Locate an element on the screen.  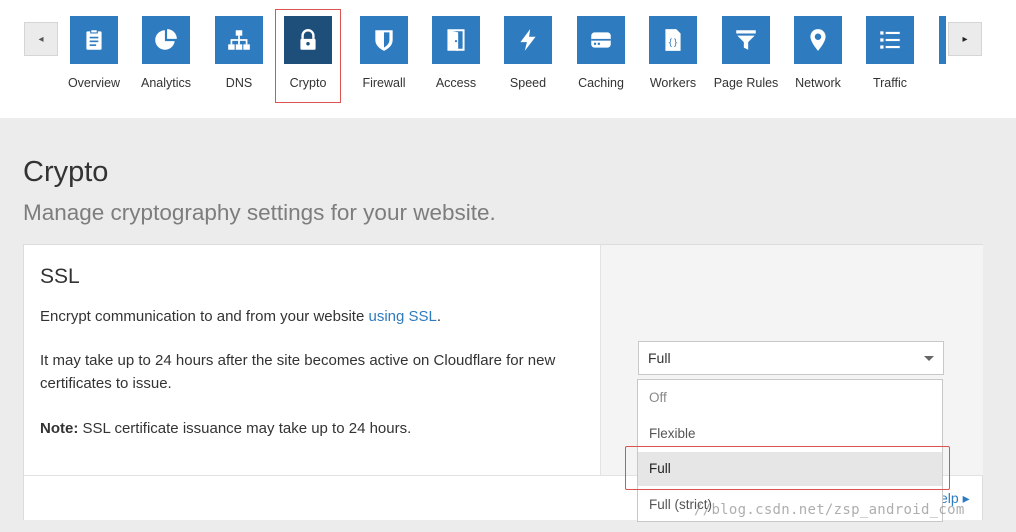
tab-overview: Overview is located at coordinates (94, 59).